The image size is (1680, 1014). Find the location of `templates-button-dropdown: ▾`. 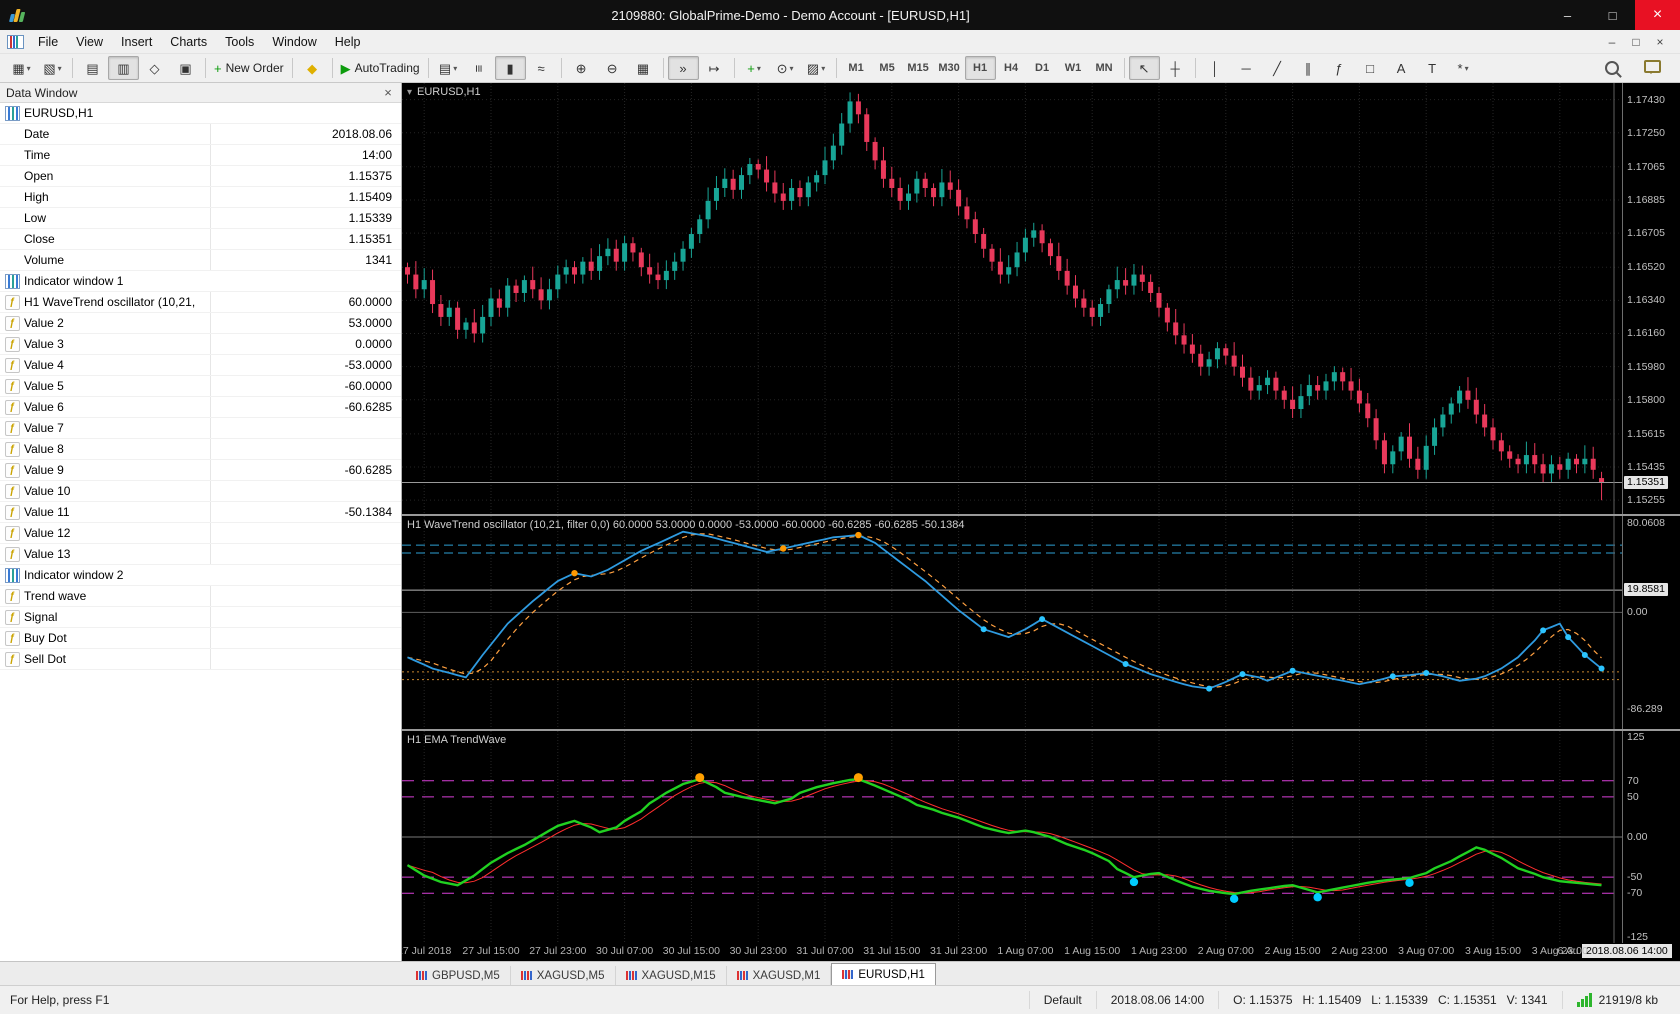

templates-button-dropdown: ▾ is located at coordinates (823, 68).